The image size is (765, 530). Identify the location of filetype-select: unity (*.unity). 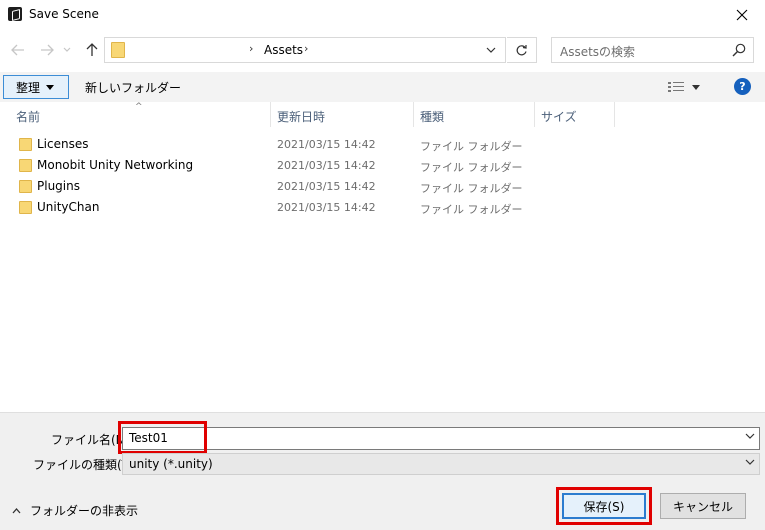
(441, 464).